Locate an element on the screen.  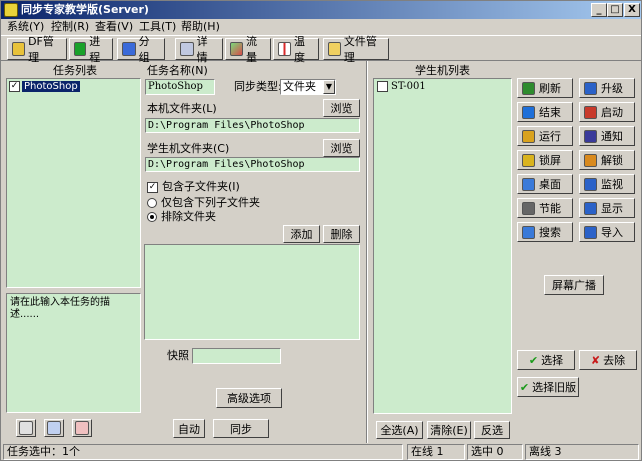
include-subfolder-checkbox: ✓ is located at coordinates (152, 187).